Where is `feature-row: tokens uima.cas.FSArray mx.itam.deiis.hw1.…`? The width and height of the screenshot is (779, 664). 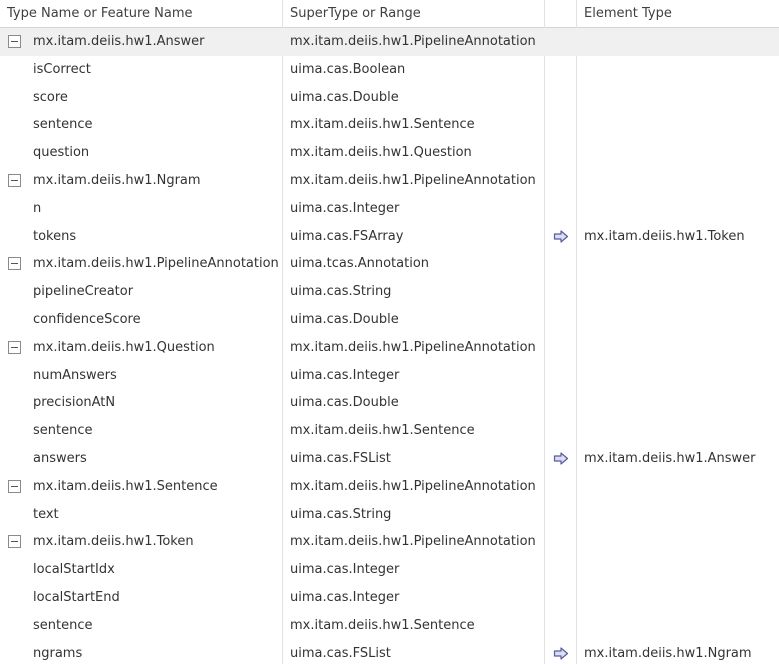
feature-row: tokens uima.cas.FSArray mx.itam.deiis.hw1.… is located at coordinates (389, 237).